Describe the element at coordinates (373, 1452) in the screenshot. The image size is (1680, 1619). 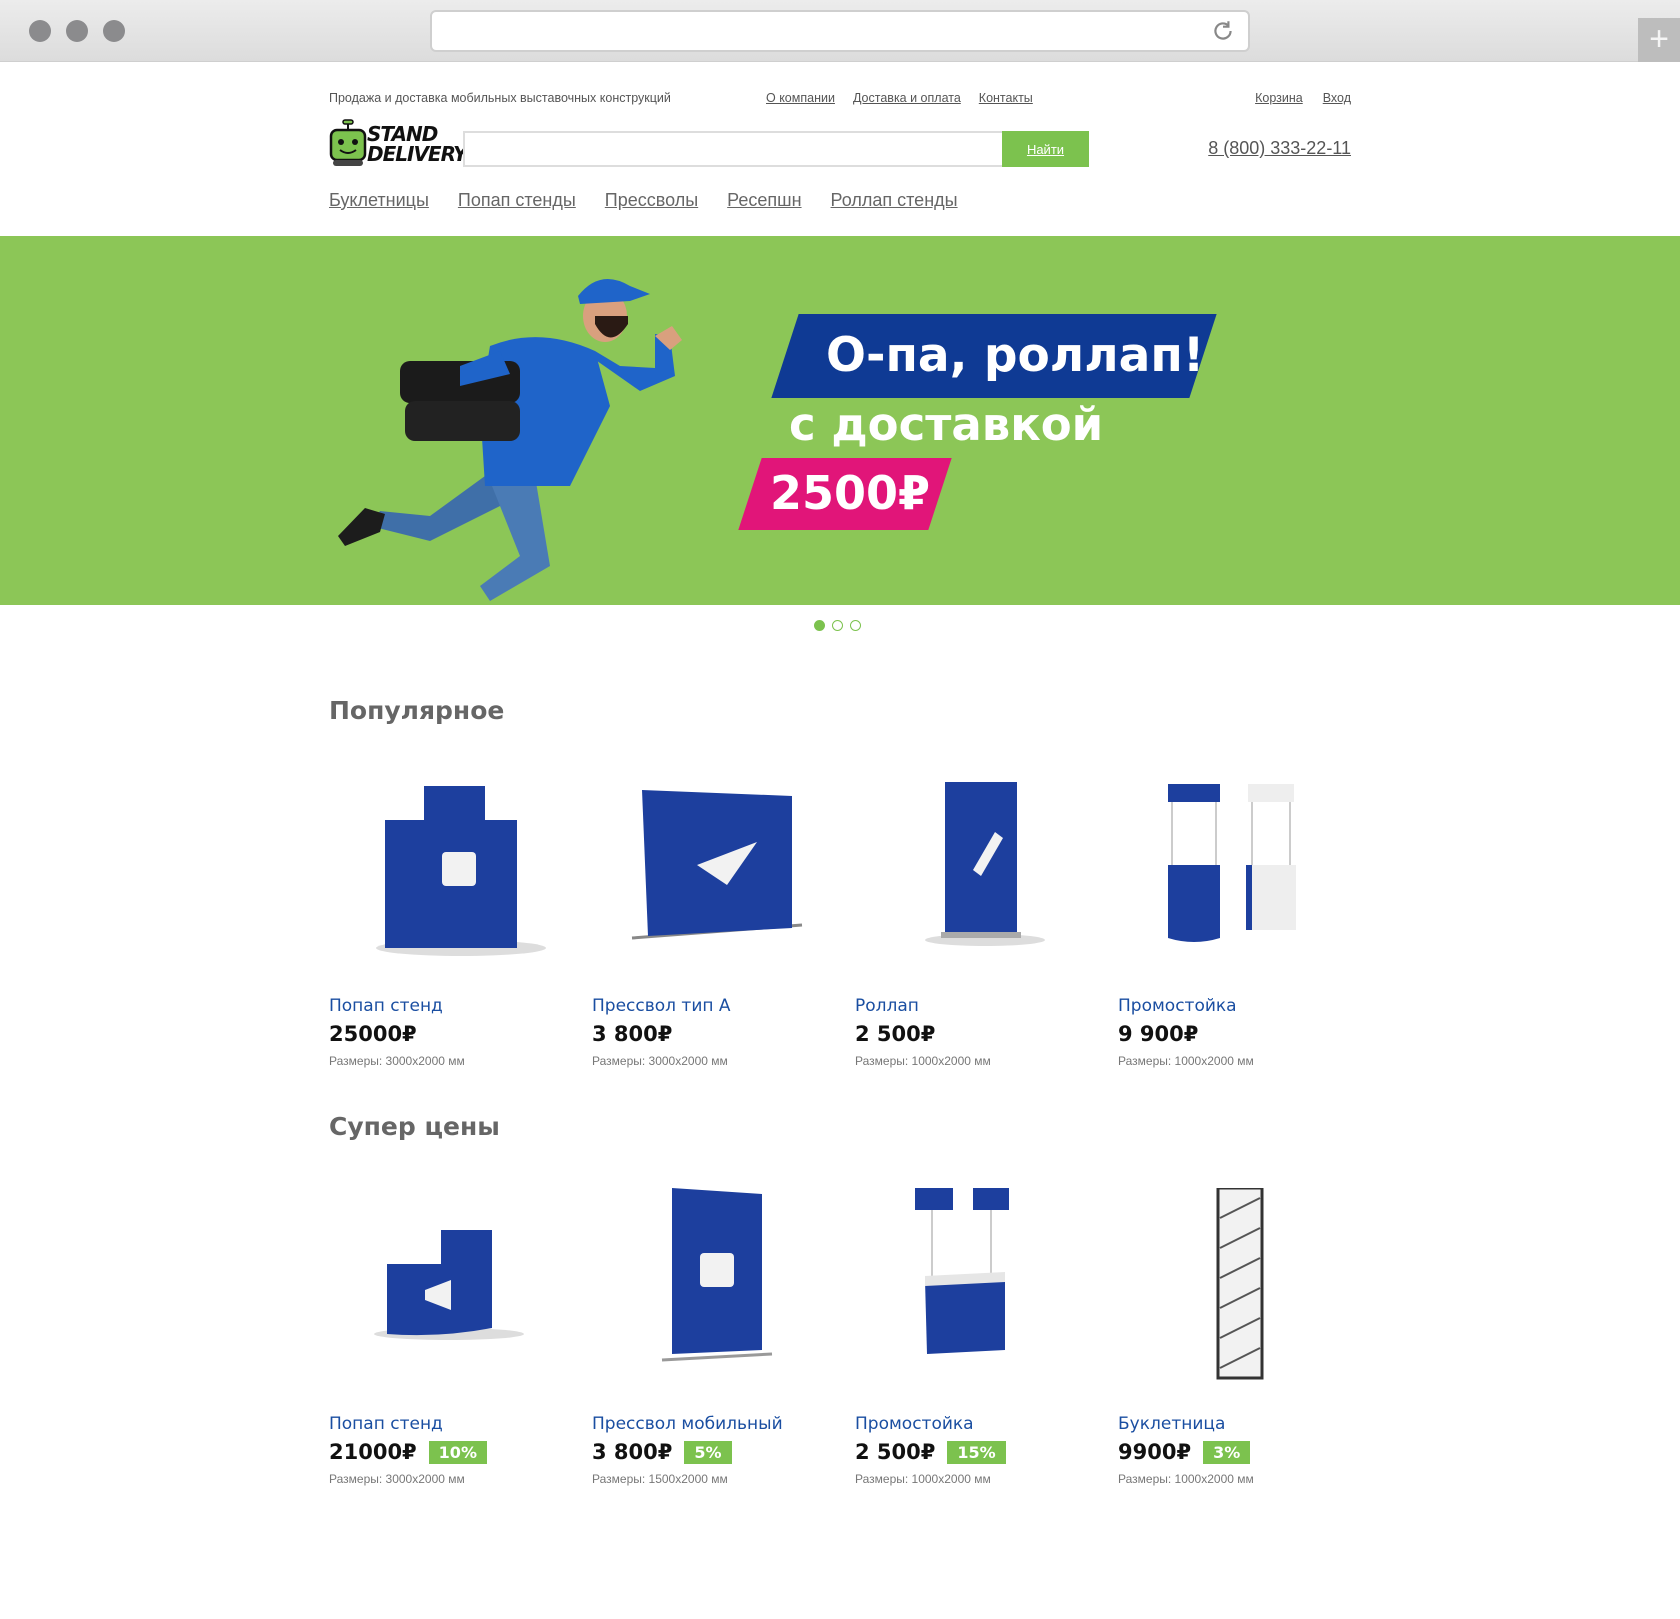
I see `product-price: 21000₽` at that location.